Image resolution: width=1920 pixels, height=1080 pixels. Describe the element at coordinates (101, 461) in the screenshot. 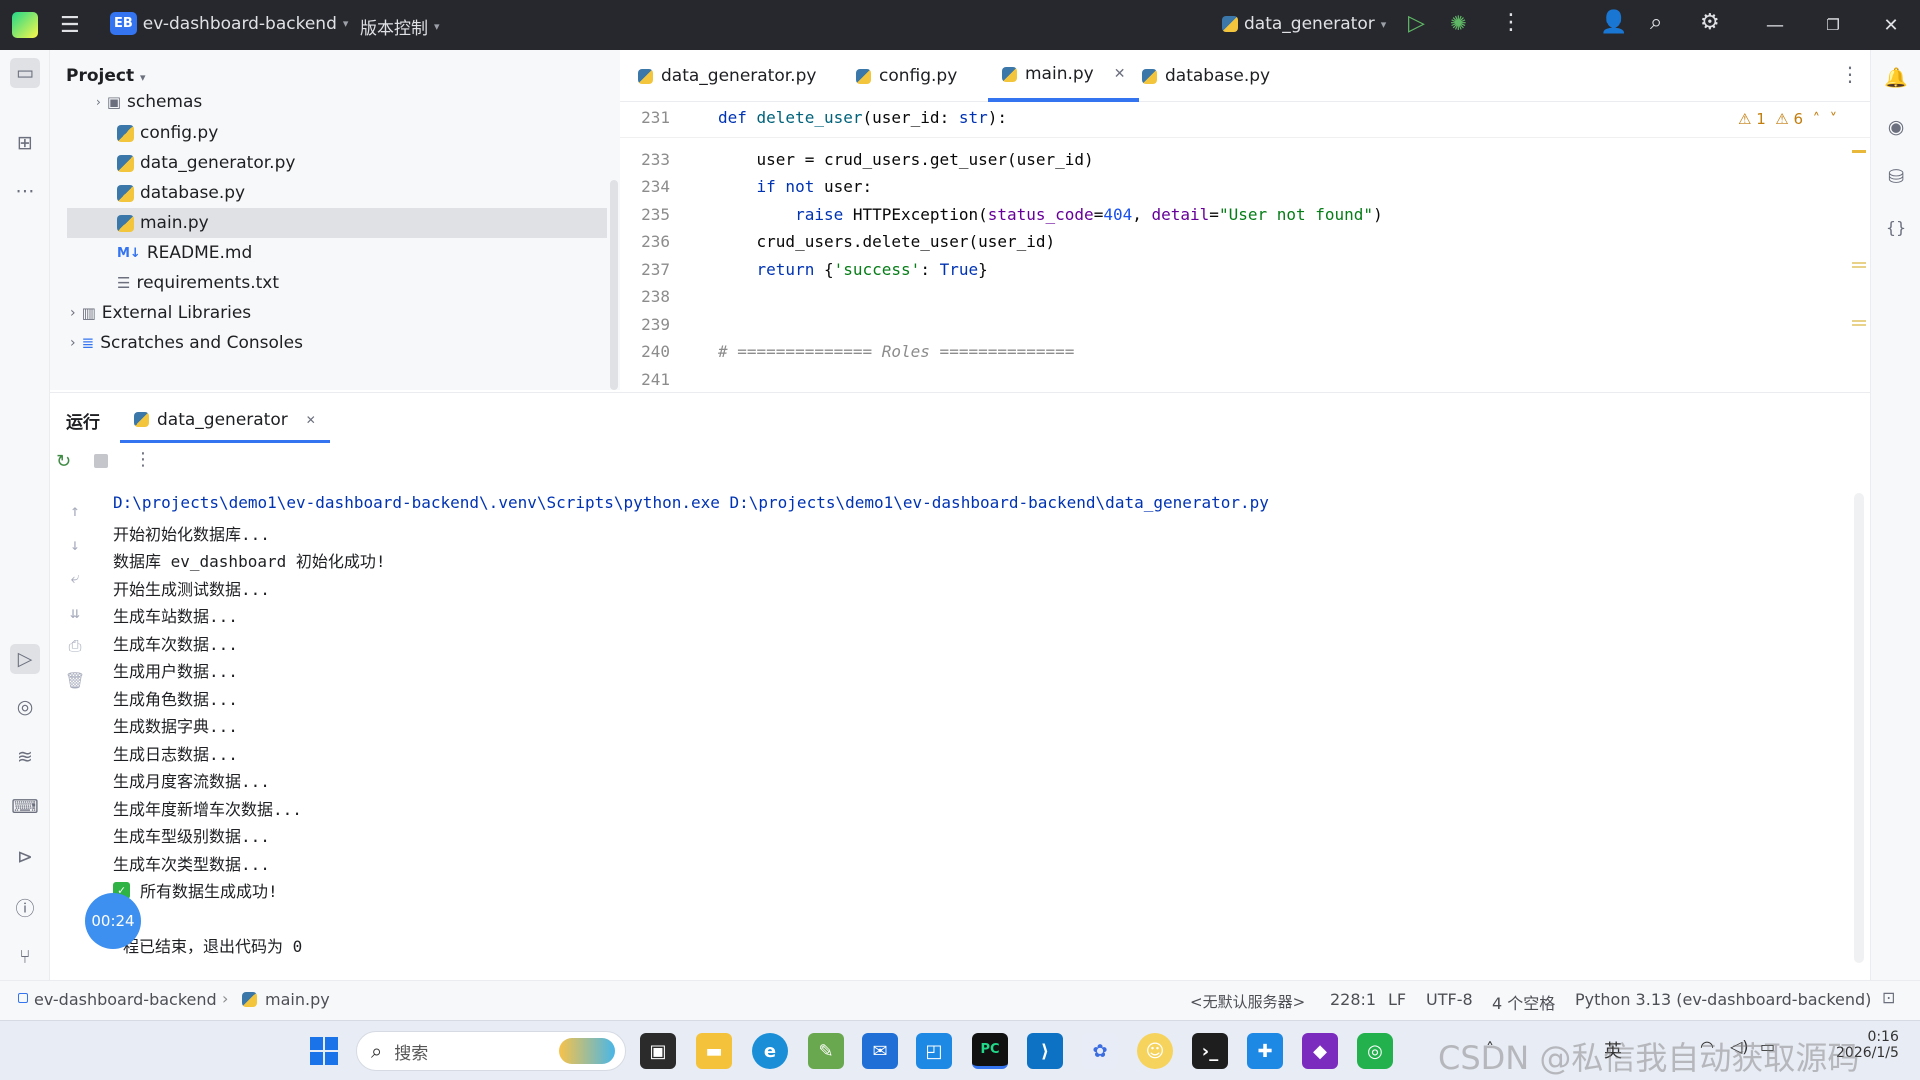

I see `stop-icon` at that location.